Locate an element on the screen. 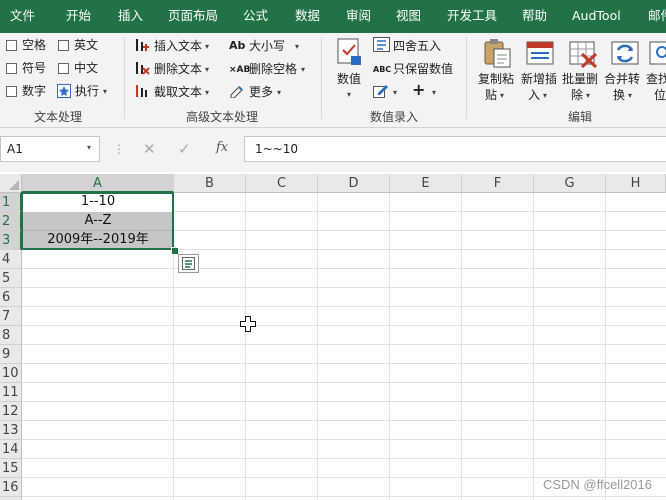 This screenshot has width=666, height=500. row-header-14: 14 is located at coordinates (11, 449).